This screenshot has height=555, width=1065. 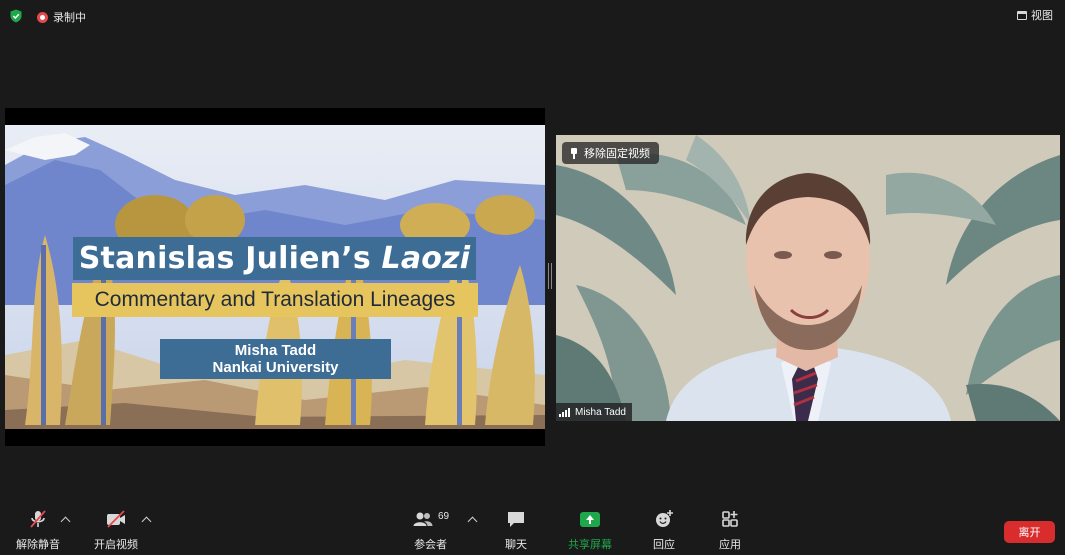 I want to click on slide-subtitle: Commentary and Translation Lineages, so click(x=275, y=299).